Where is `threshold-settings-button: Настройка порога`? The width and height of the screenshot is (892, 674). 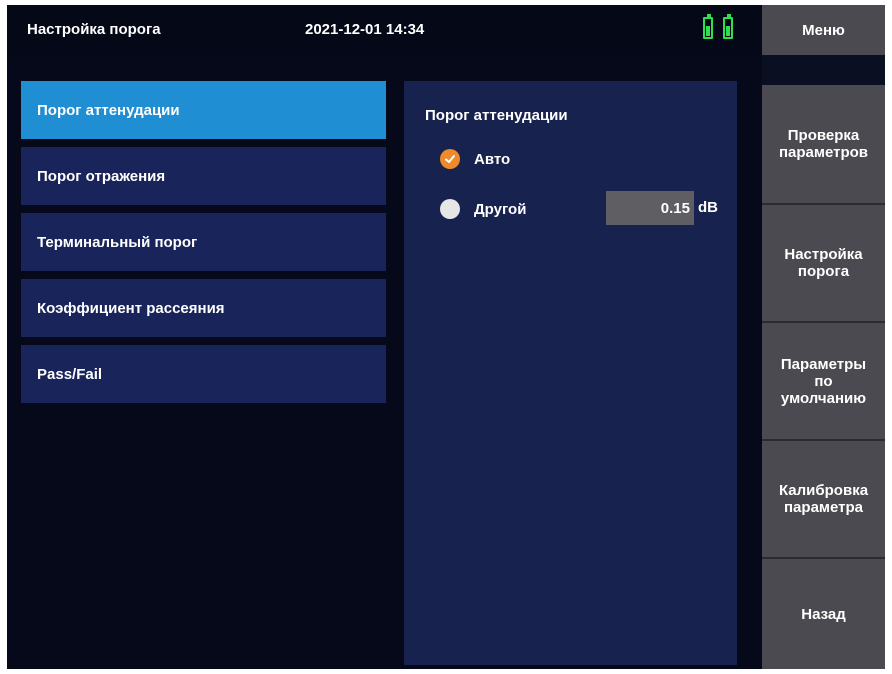 threshold-settings-button: Настройка порога is located at coordinates (823, 264).